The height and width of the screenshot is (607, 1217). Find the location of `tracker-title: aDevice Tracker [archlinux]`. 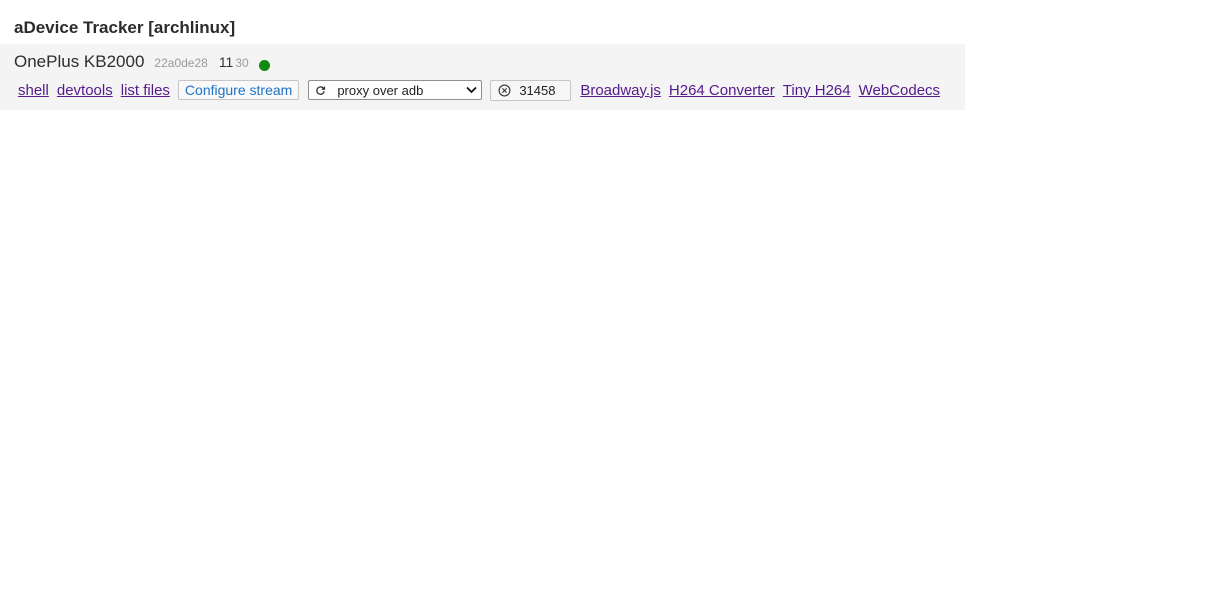

tracker-title: aDevice Tracker [archlinux] is located at coordinates (125, 27).